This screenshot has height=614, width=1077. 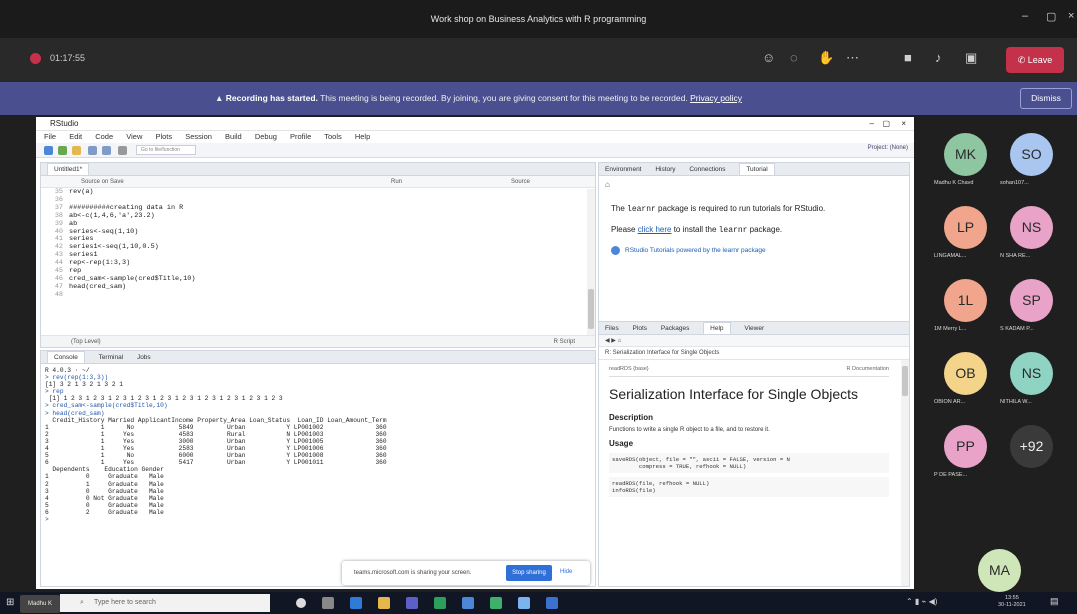 What do you see at coordinates (1054, 601) in the screenshot?
I see `notifications-icon: ▤` at bounding box center [1054, 601].